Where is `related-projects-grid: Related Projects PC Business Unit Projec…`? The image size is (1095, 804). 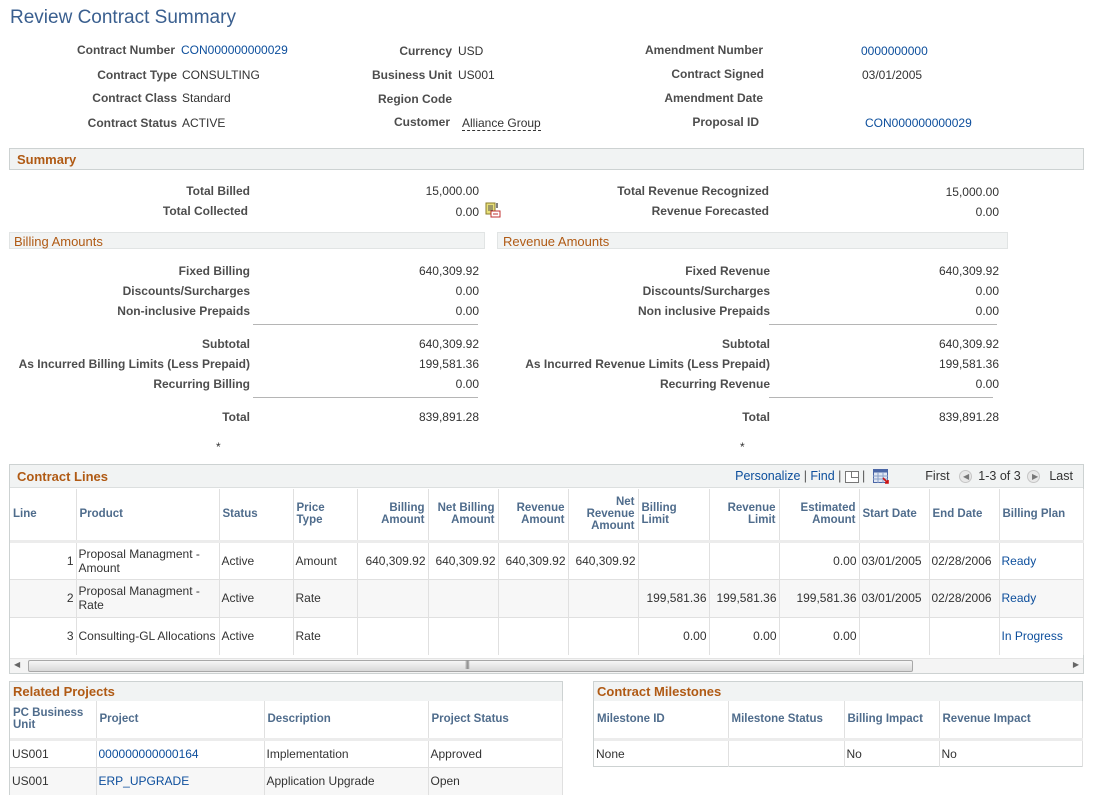
related-projects-grid: Related Projects PC Business Unit Projec… is located at coordinates (286, 738).